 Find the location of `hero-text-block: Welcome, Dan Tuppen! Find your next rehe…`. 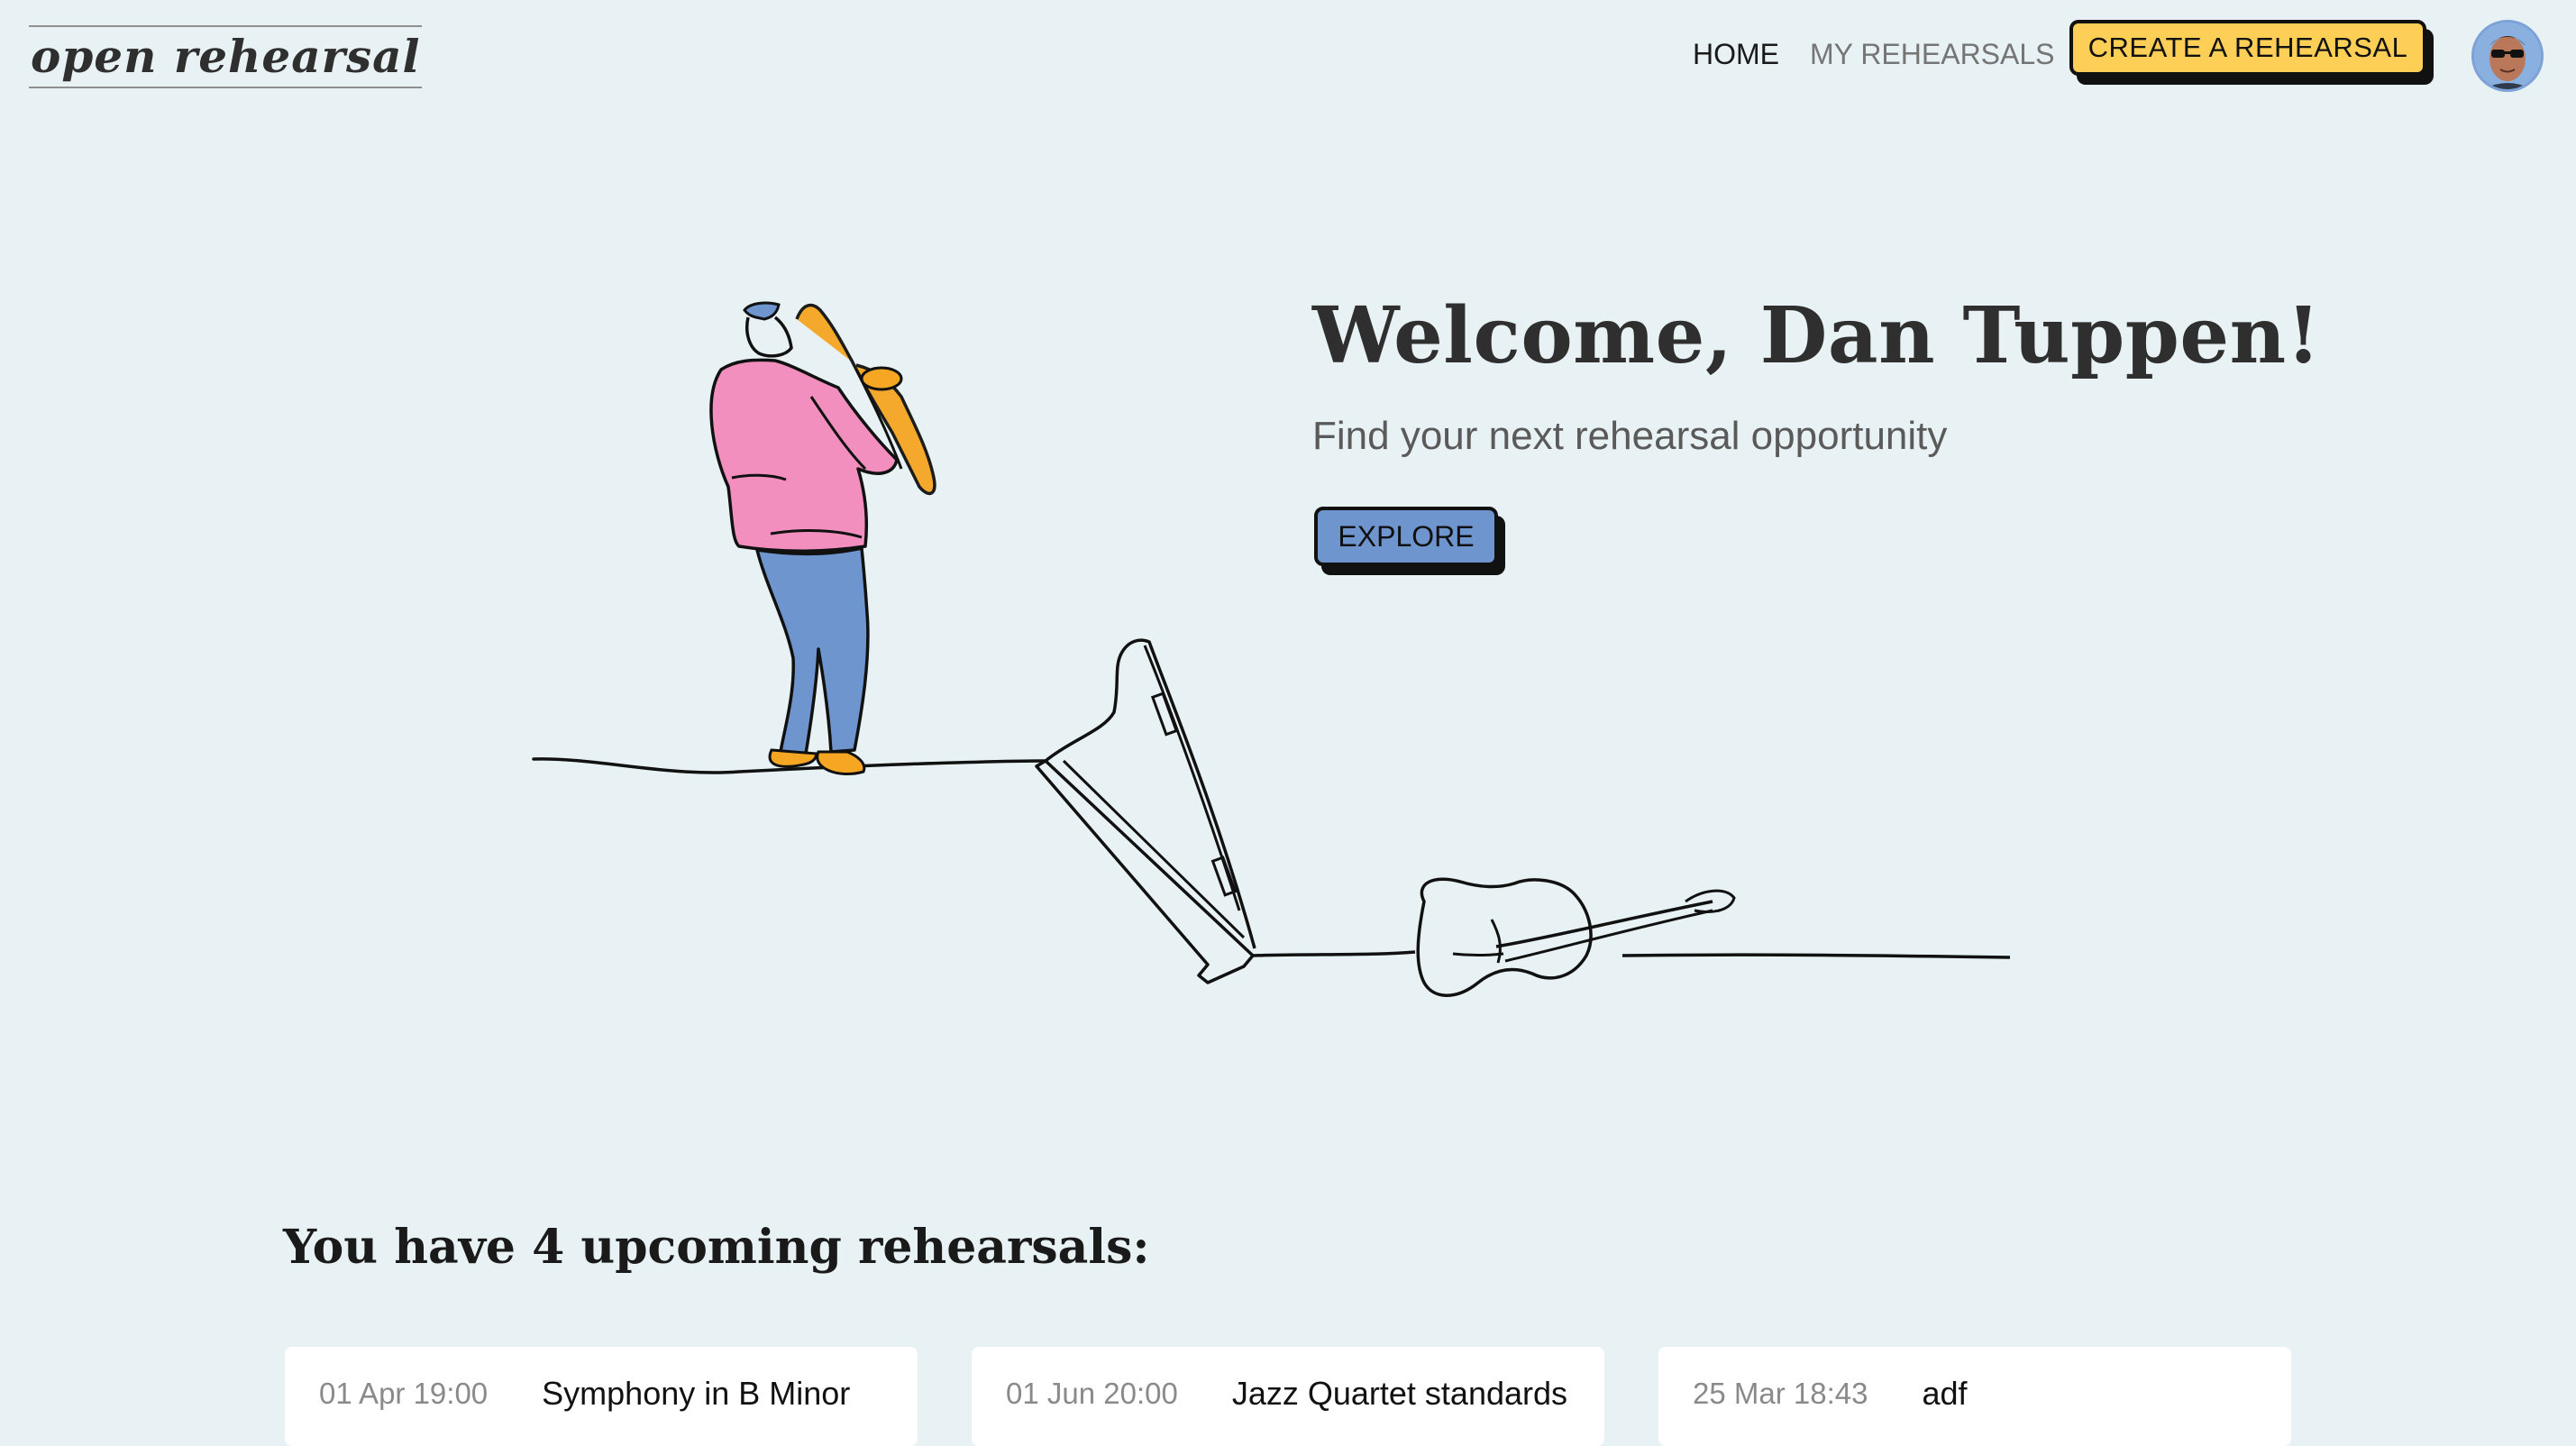

hero-text-block: Welcome, Dan Tuppen! Find your next rehe… is located at coordinates (1898, 431).